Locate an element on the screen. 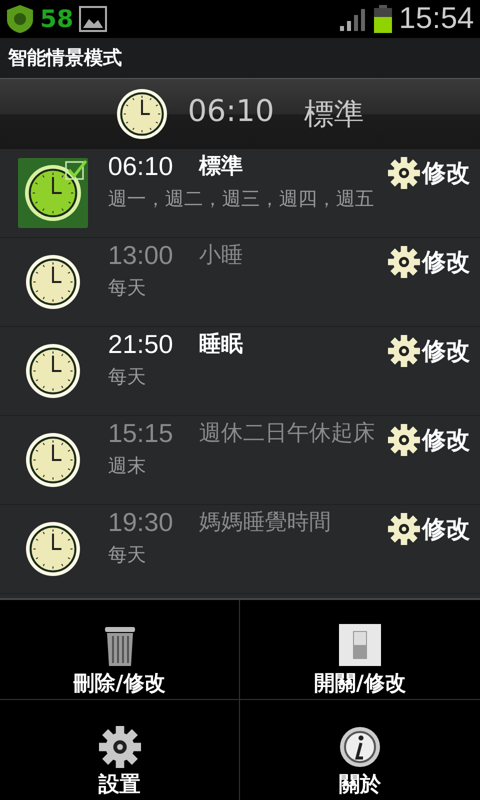 This screenshot has height=800, width=480. battery-icon is located at coordinates (382, 19).